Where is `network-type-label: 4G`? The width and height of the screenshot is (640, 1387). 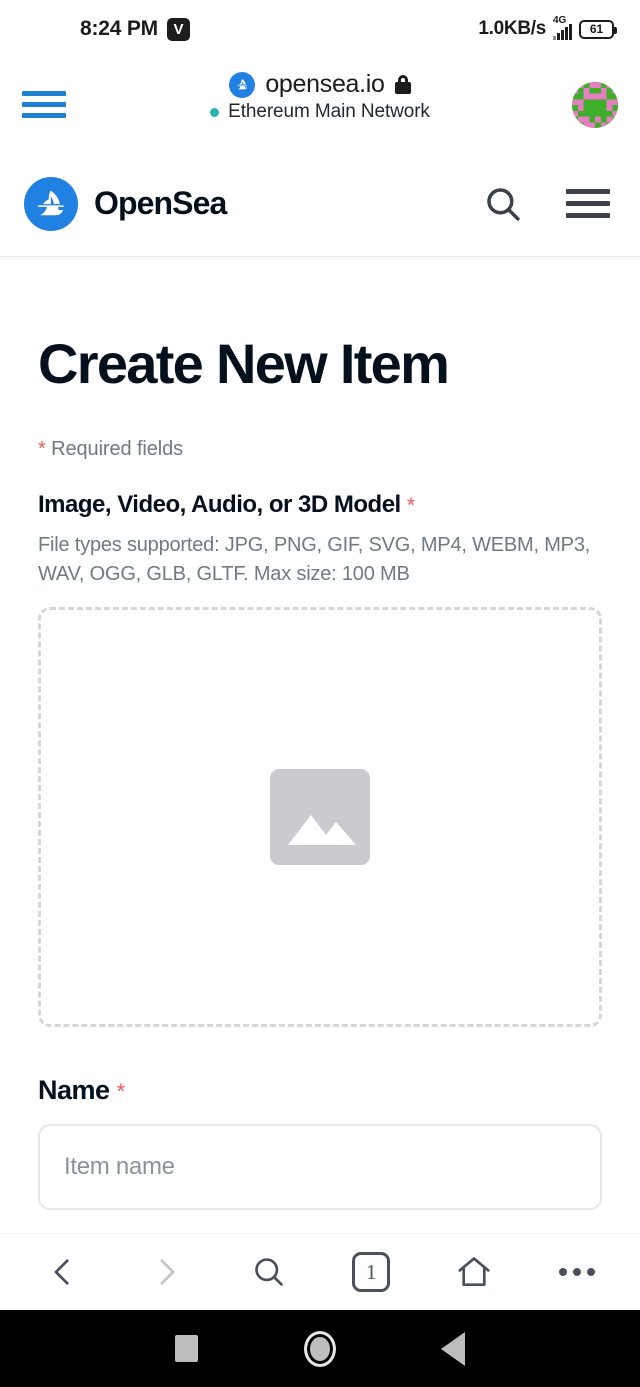 network-type-label: 4G is located at coordinates (560, 20).